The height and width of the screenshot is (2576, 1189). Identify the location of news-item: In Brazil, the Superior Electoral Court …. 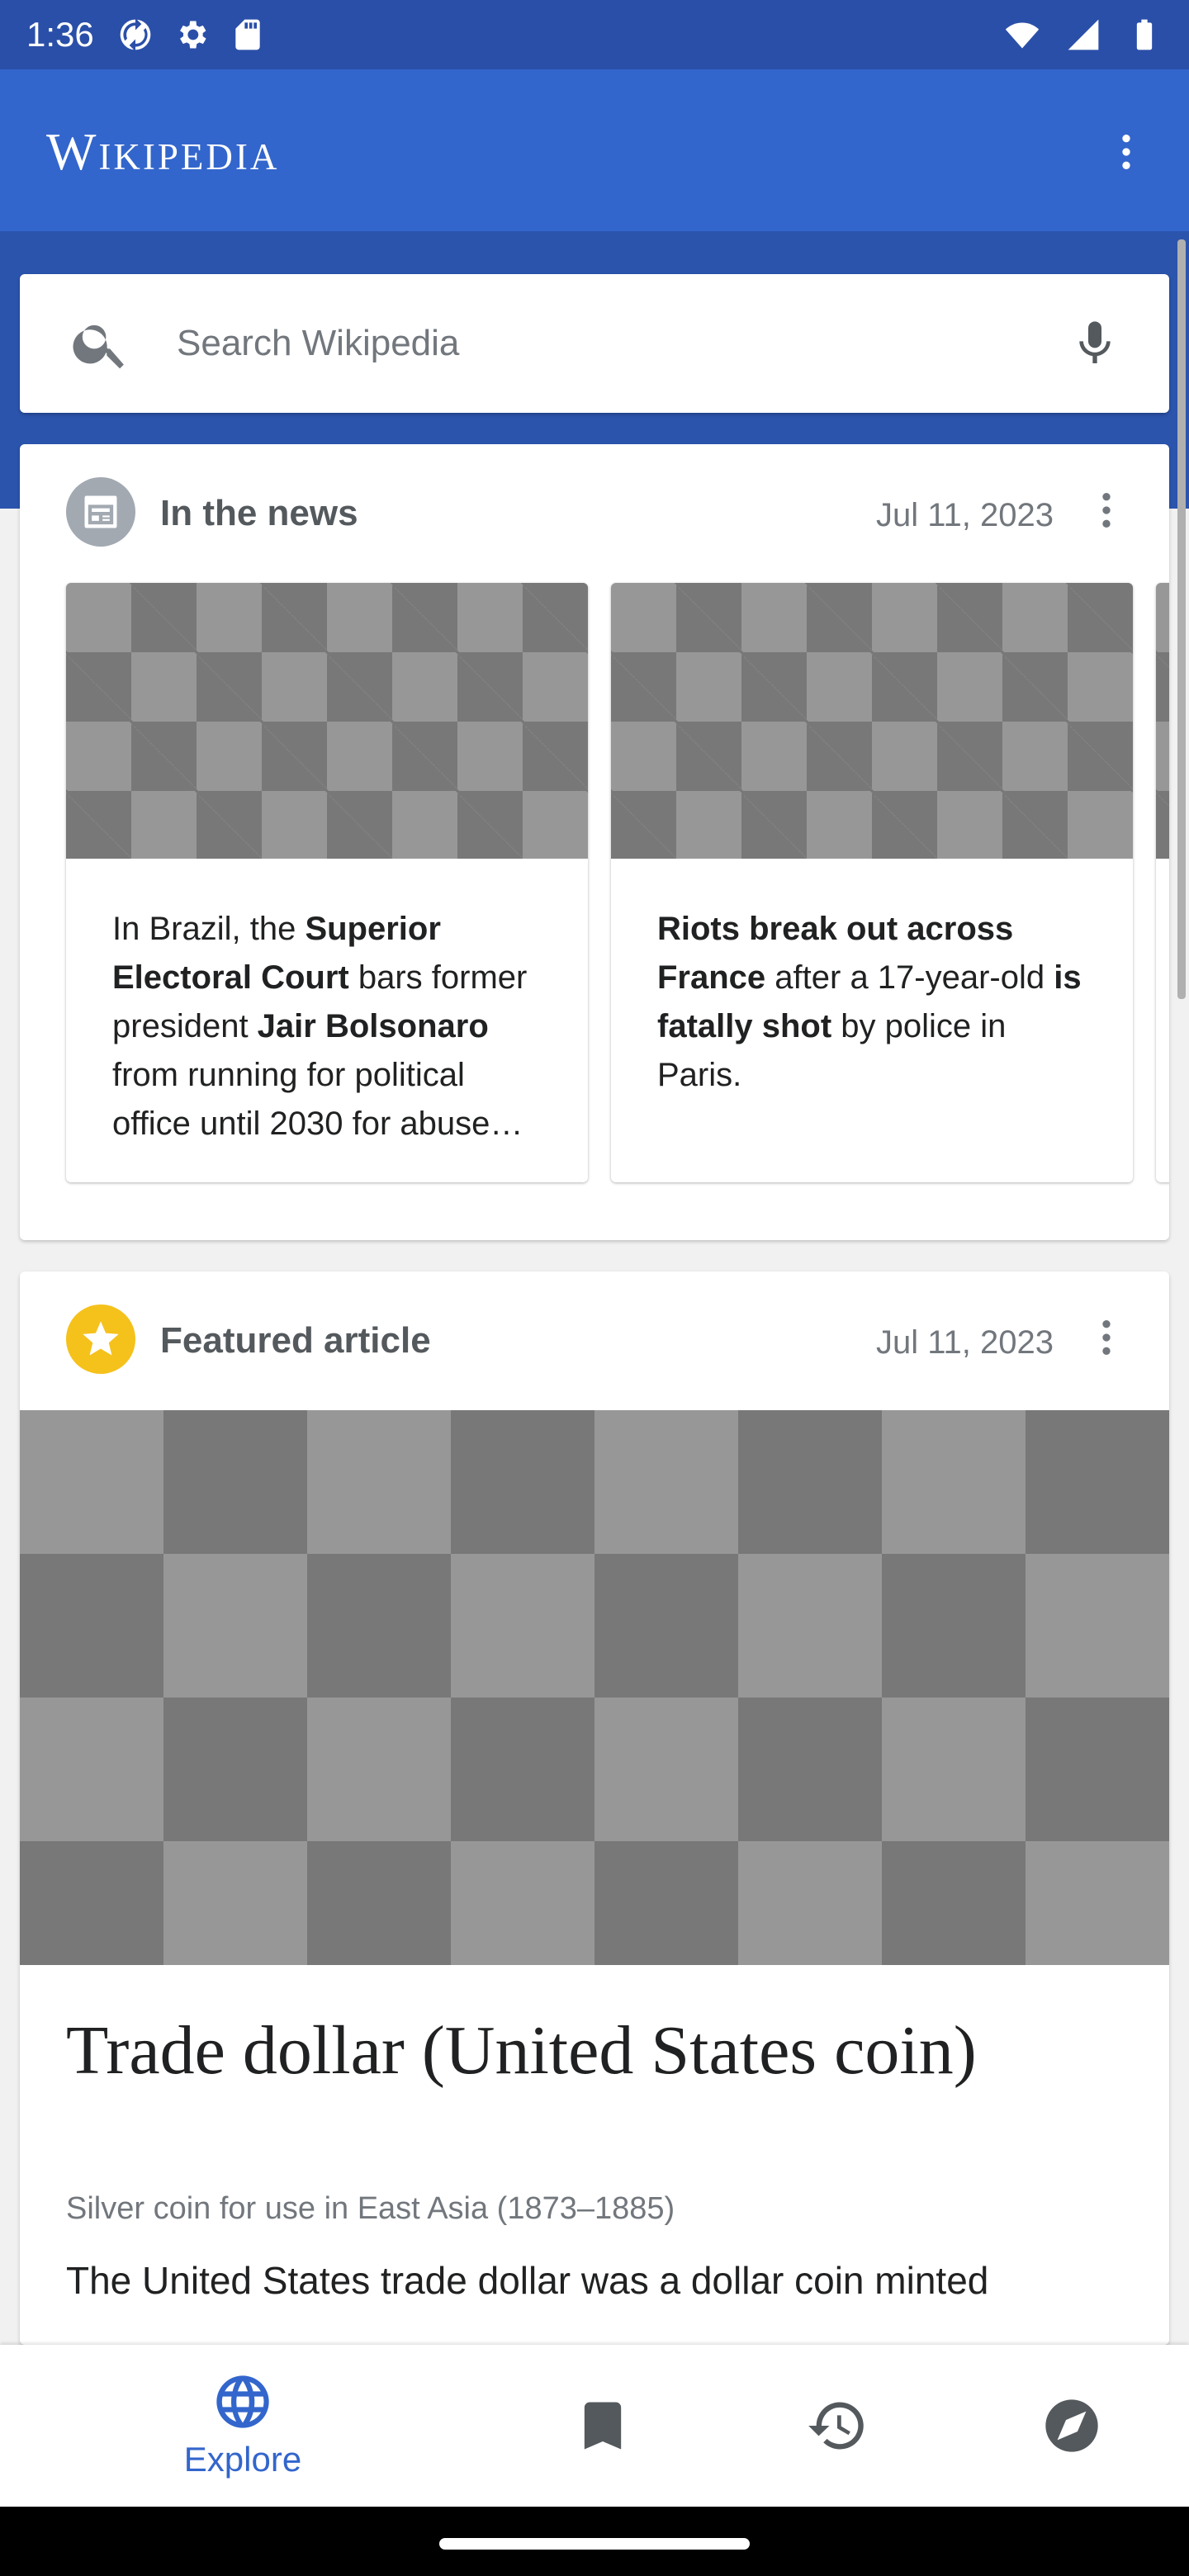
(327, 882).